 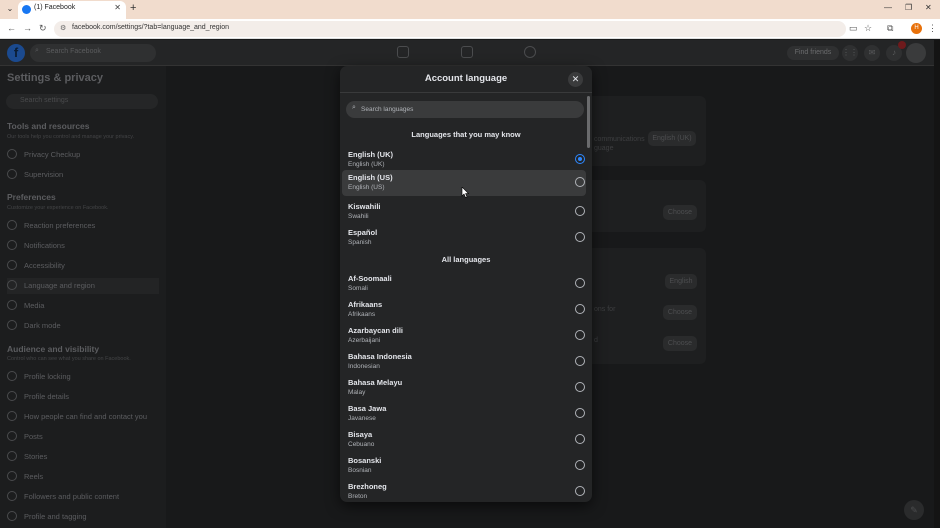 I want to click on bookmark-star-icon: ☆, so click(x=868, y=28).